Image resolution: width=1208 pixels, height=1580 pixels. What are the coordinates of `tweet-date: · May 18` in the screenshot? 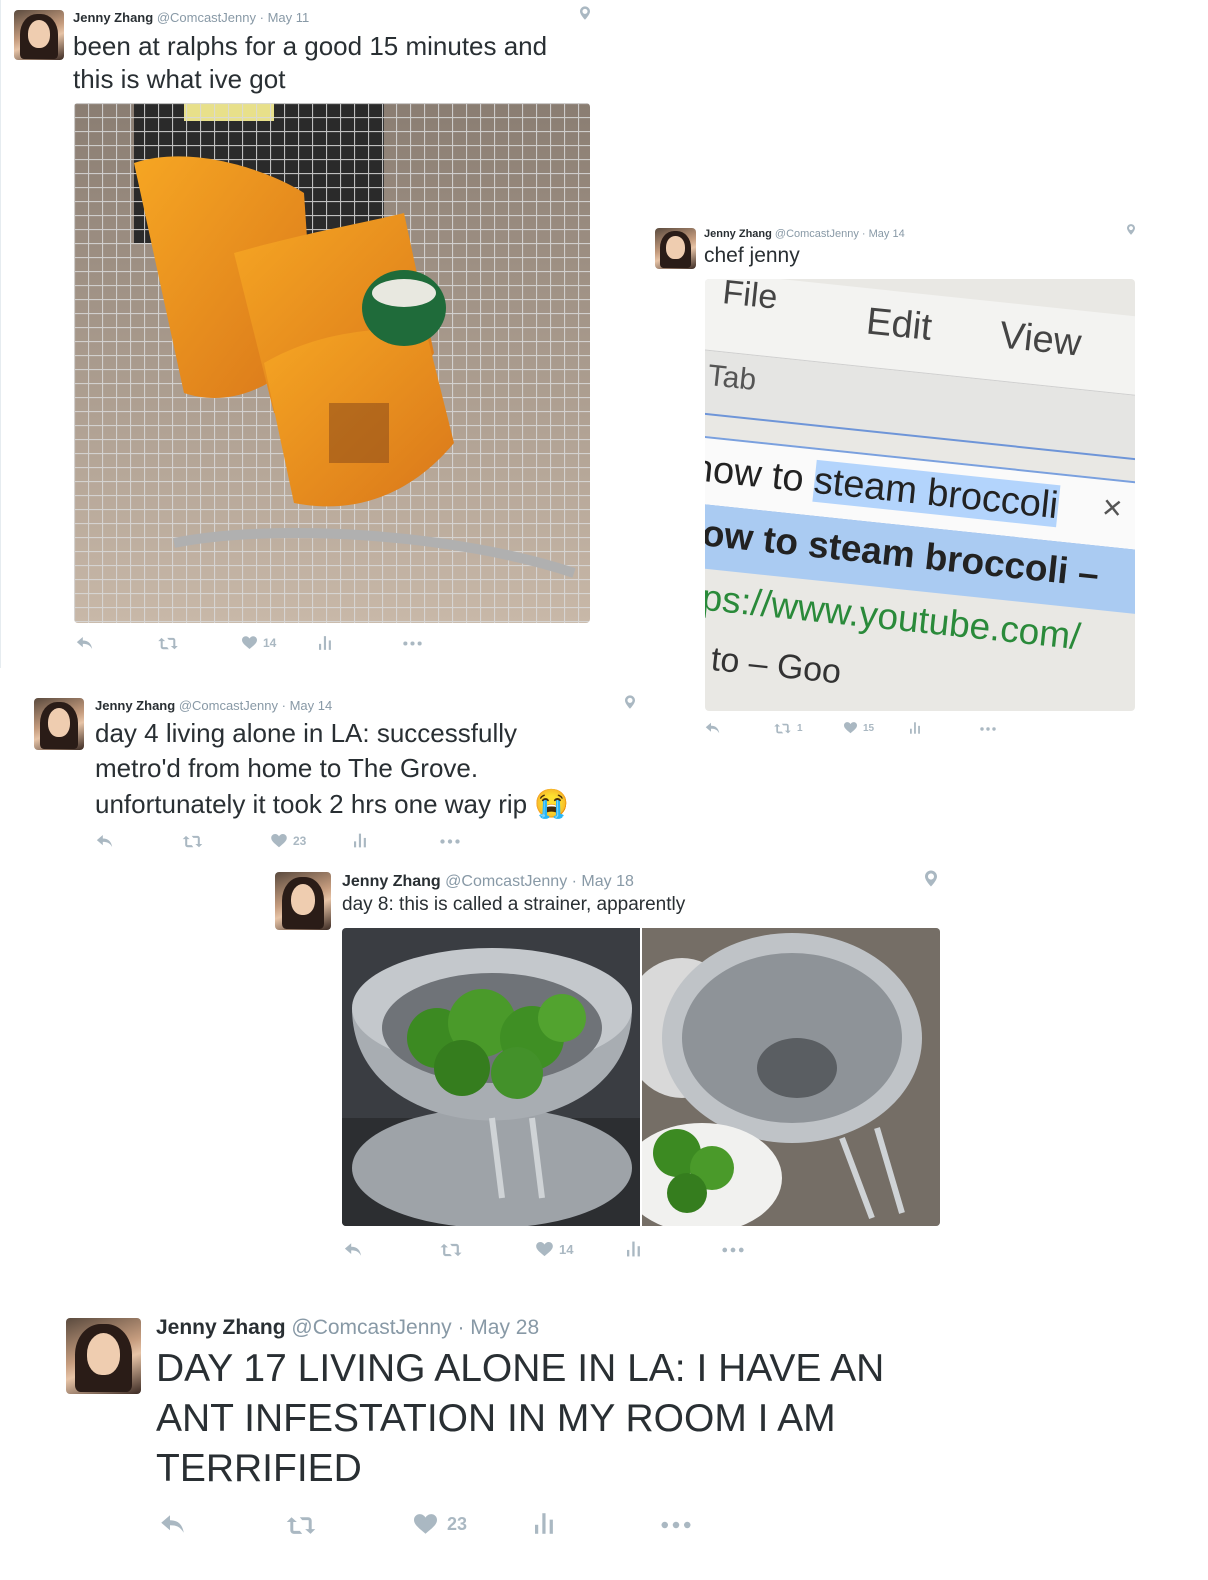 It's located at (603, 881).